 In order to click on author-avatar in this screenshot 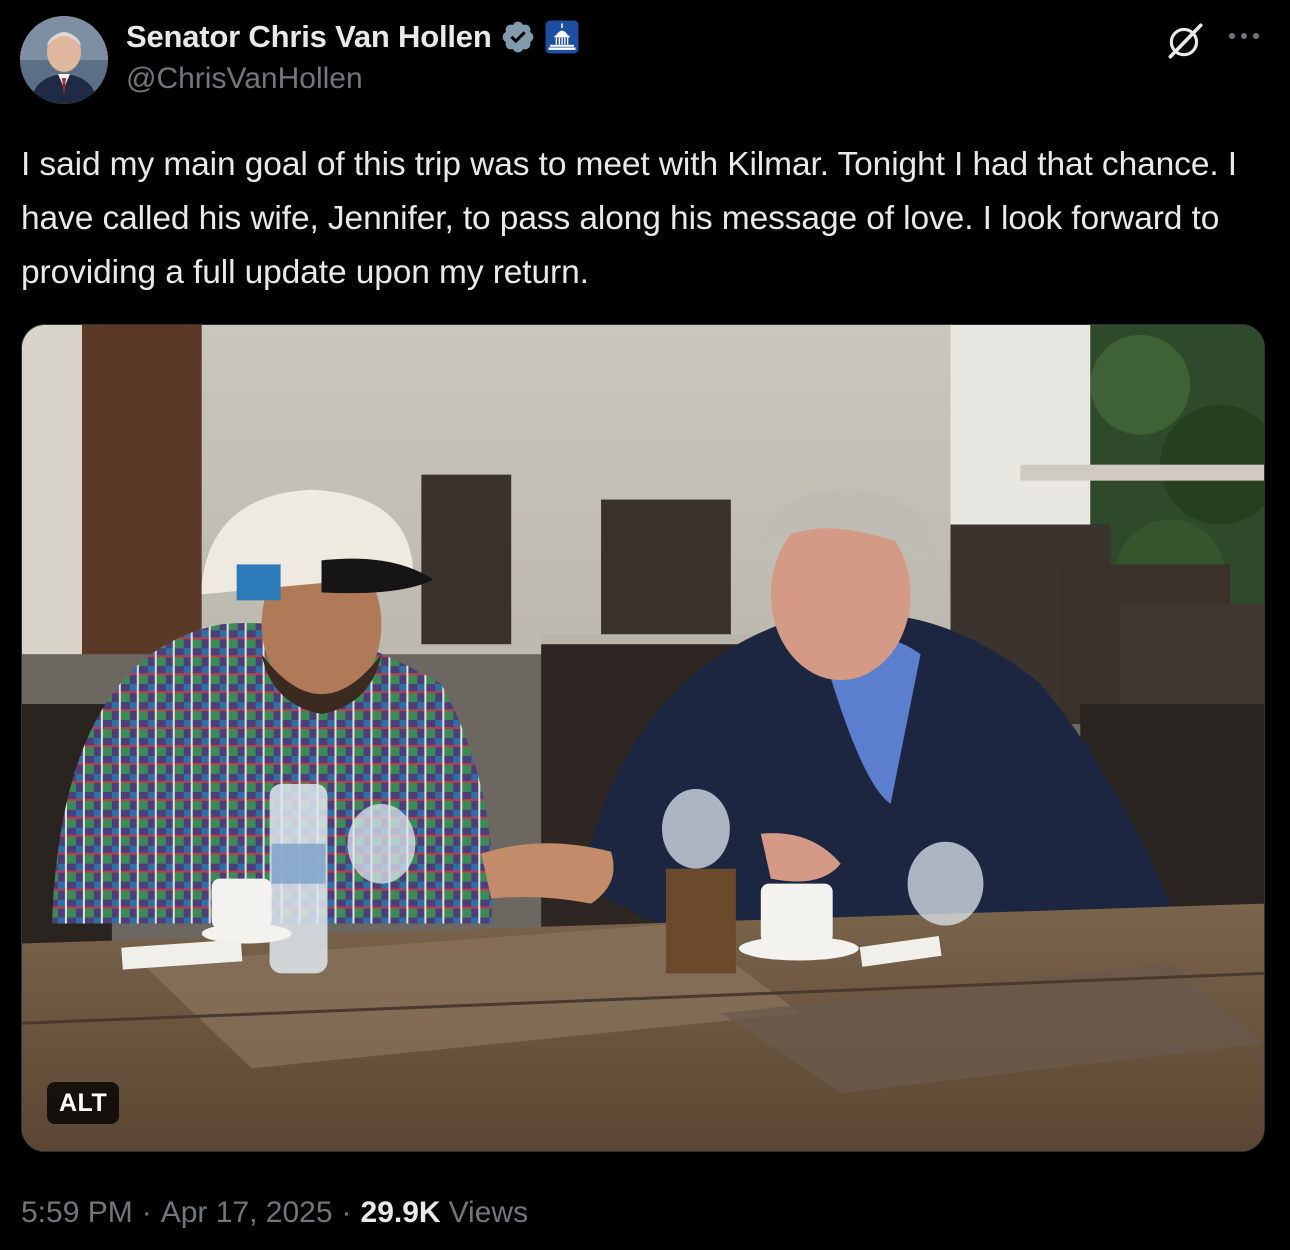, I will do `click(64, 60)`.